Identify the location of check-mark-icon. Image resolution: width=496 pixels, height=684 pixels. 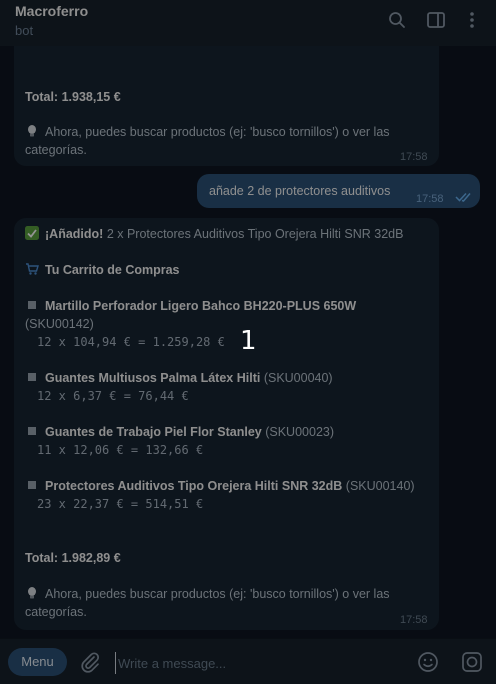
(32, 233).